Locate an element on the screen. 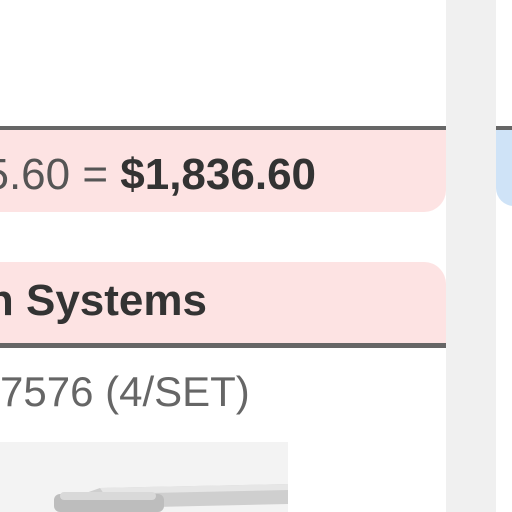 The height and width of the screenshot is (512, 512). vendor-header: ith Systems is located at coordinates (223, 305).